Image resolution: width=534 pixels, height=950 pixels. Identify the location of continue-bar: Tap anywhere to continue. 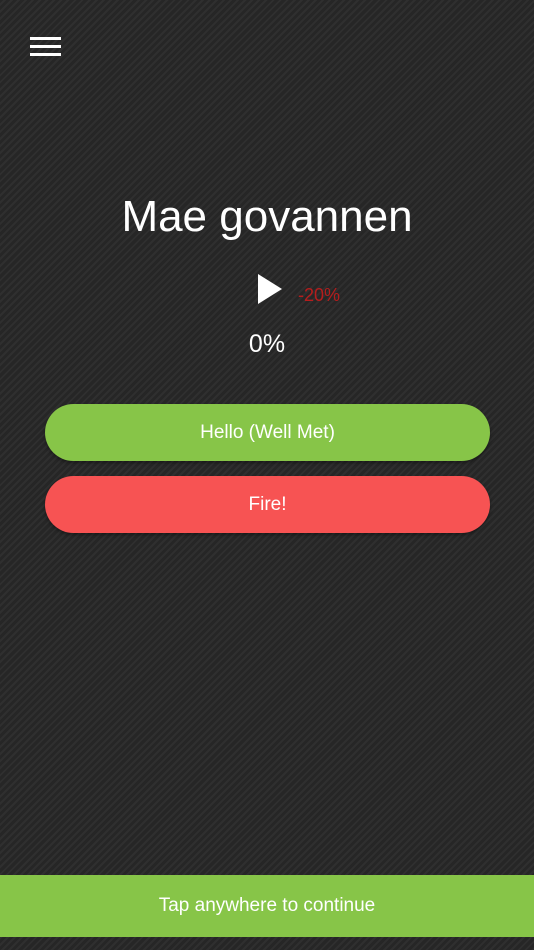
(267, 906).